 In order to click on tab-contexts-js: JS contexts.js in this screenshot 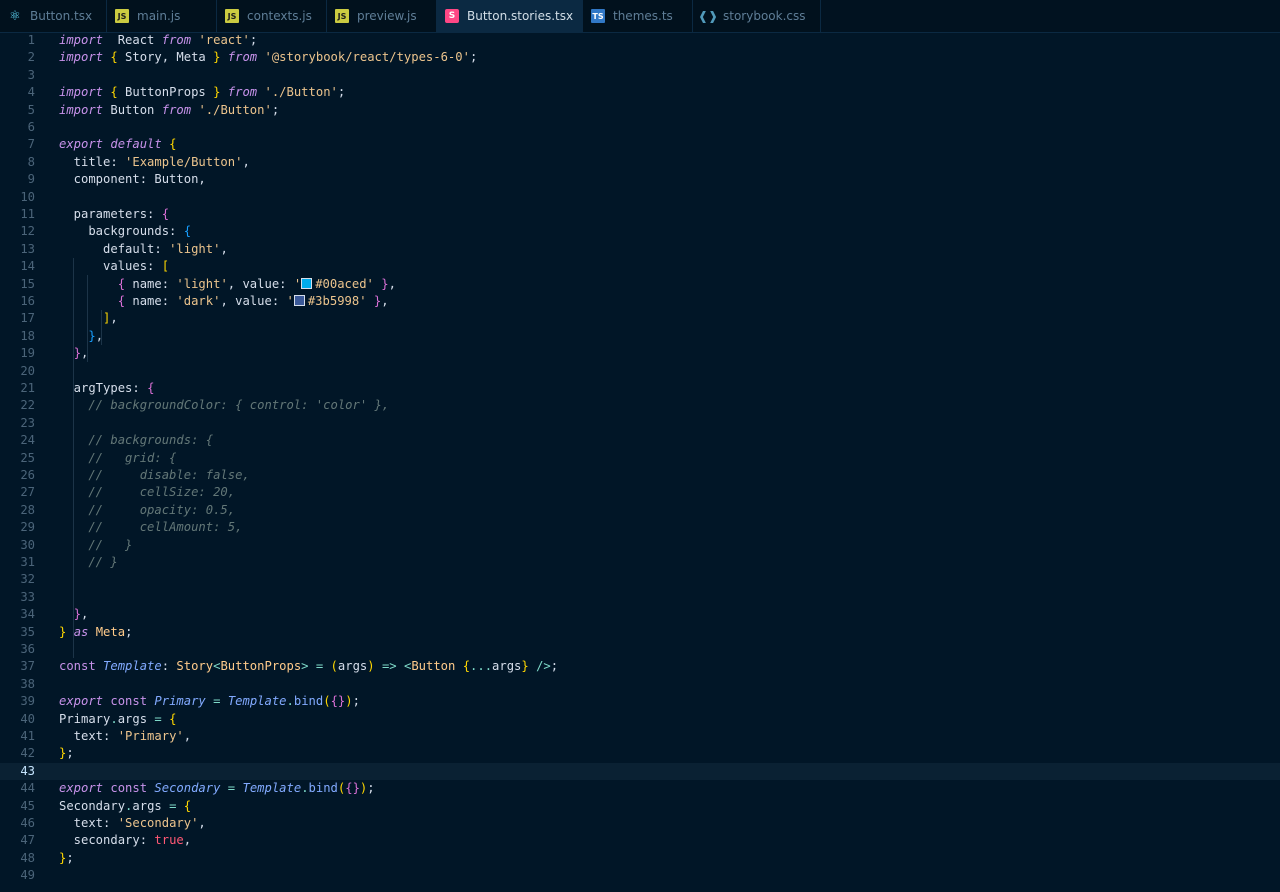, I will do `click(272, 16)`.